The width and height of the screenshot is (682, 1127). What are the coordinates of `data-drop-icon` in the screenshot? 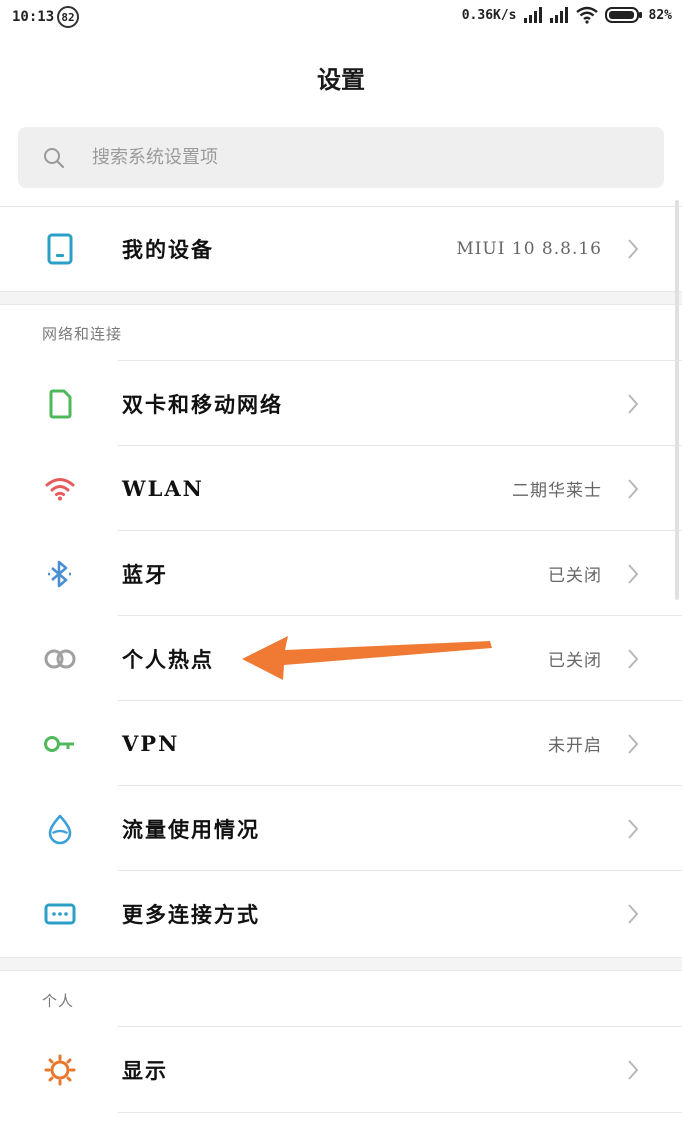 It's located at (60, 829).